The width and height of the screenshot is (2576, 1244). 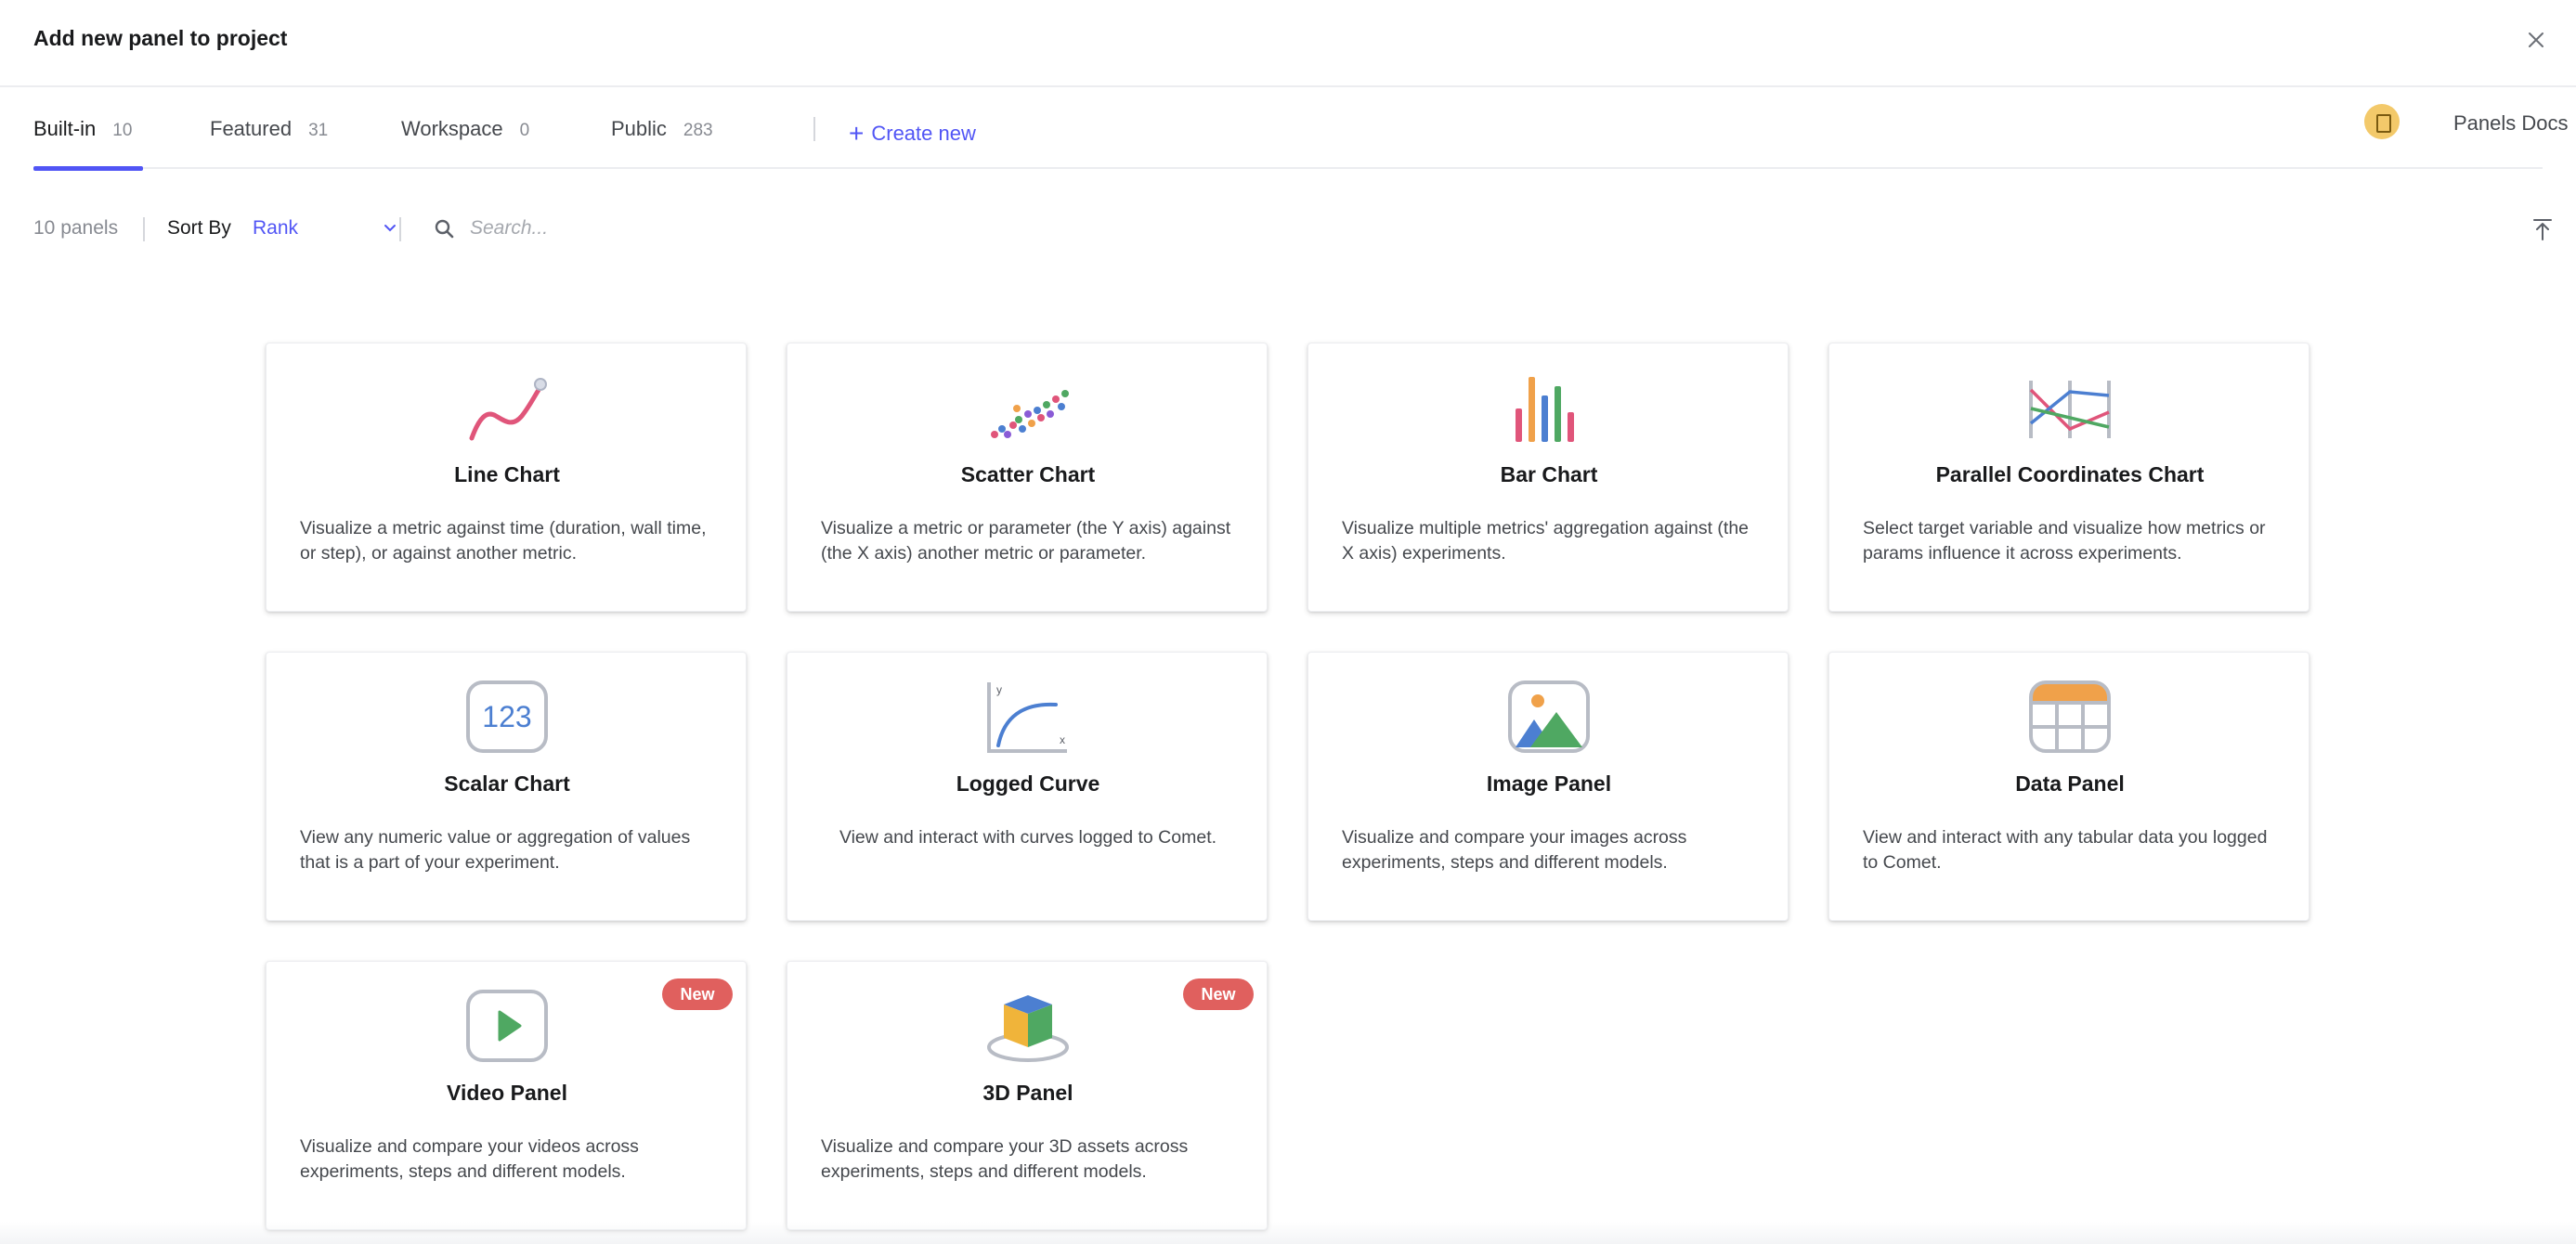 What do you see at coordinates (252, 128) in the screenshot?
I see `tab-label: Featured` at bounding box center [252, 128].